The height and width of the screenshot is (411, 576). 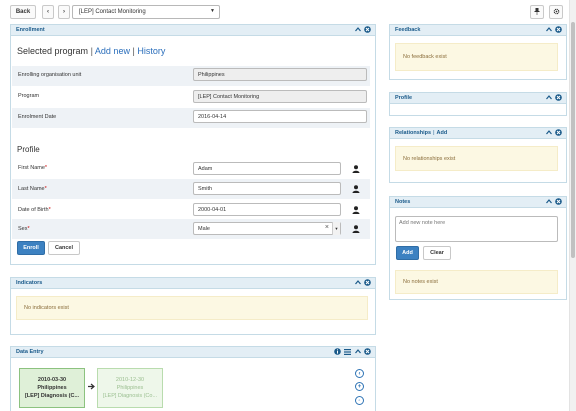 What do you see at coordinates (267, 209) in the screenshot?
I see `dob-input: 2000-04-01` at bounding box center [267, 209].